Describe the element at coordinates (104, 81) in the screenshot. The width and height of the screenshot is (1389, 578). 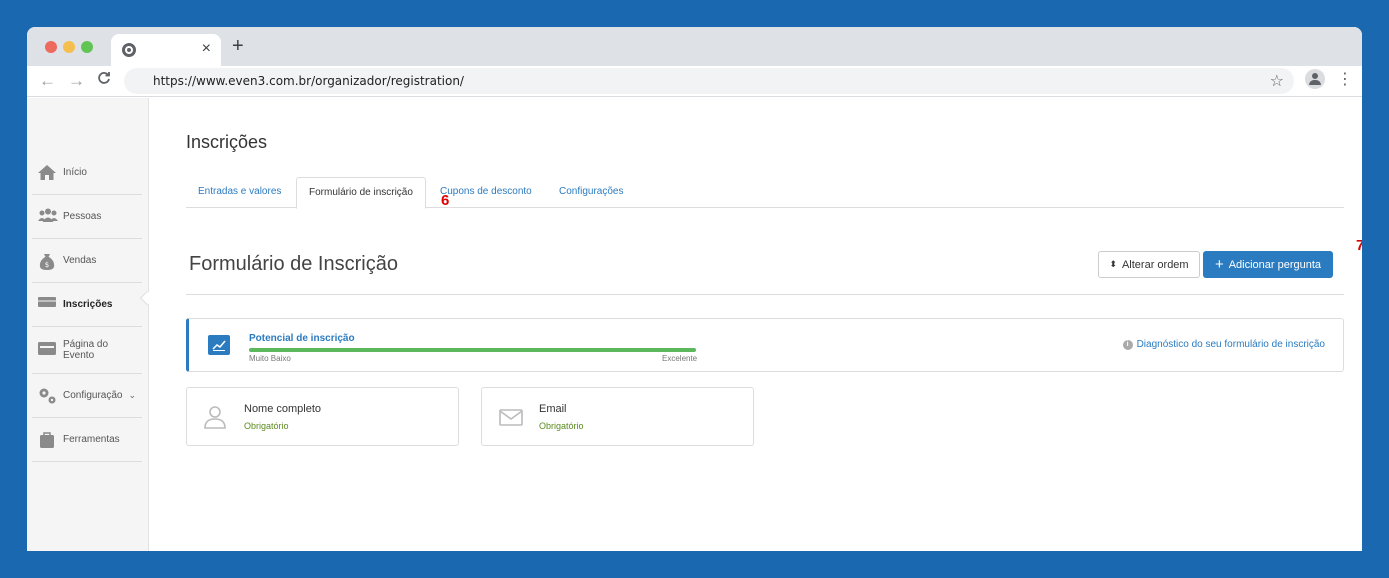
I see `reload-icon` at that location.